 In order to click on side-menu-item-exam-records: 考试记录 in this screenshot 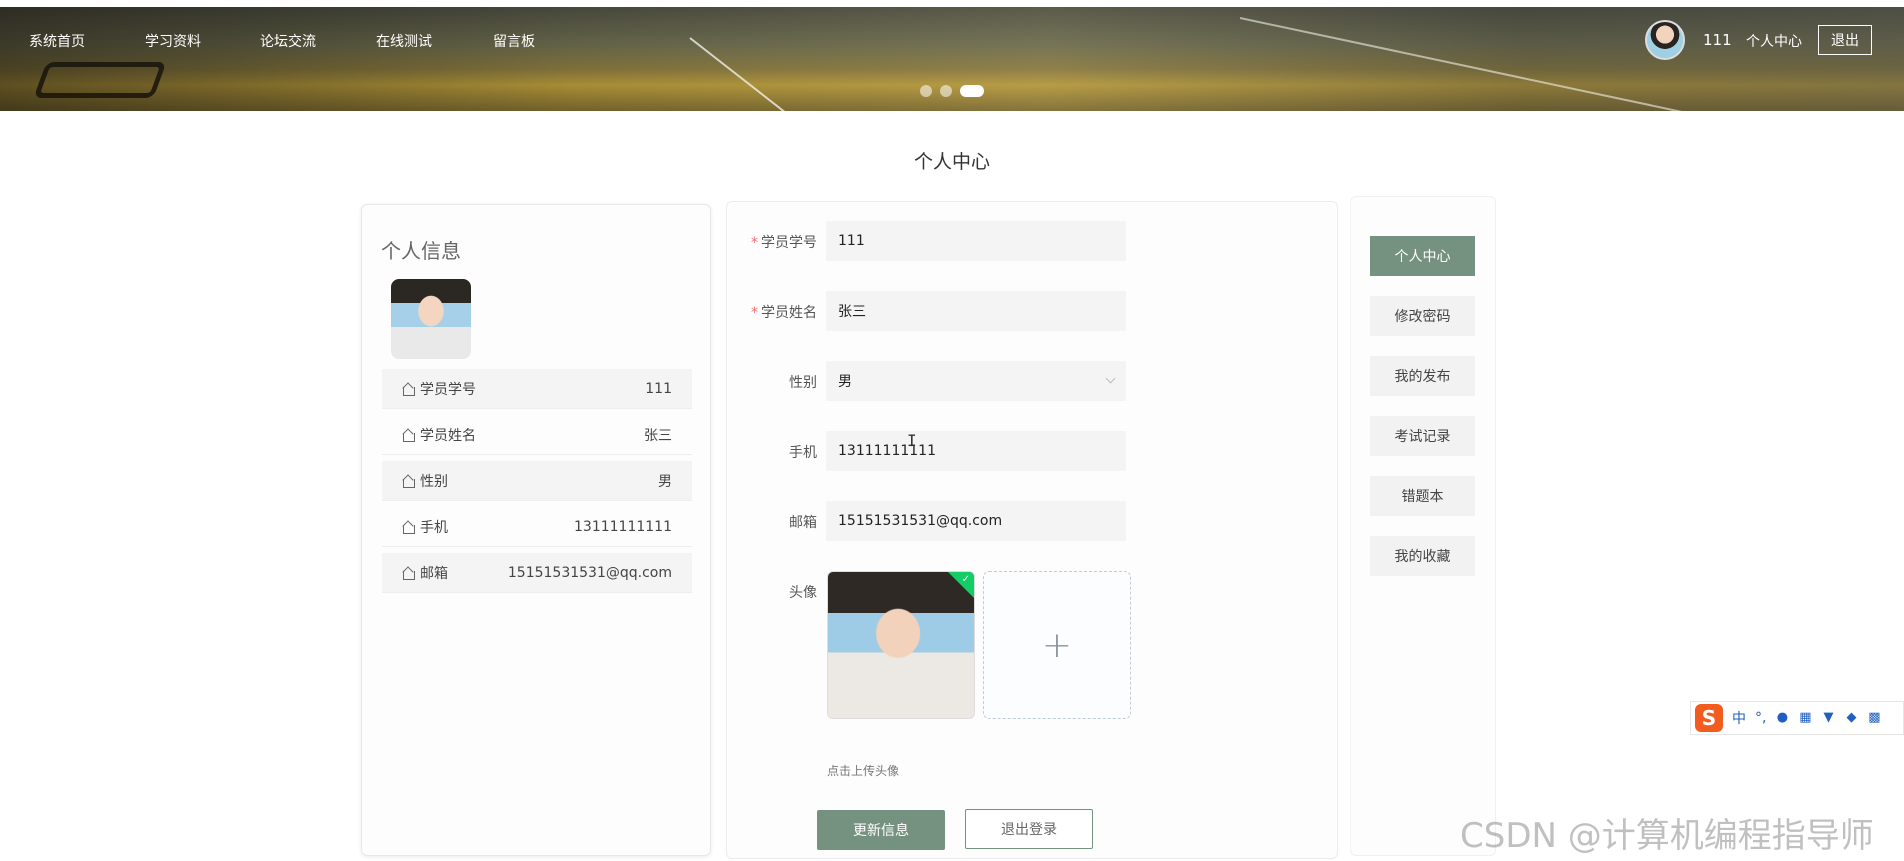, I will do `click(1422, 436)`.